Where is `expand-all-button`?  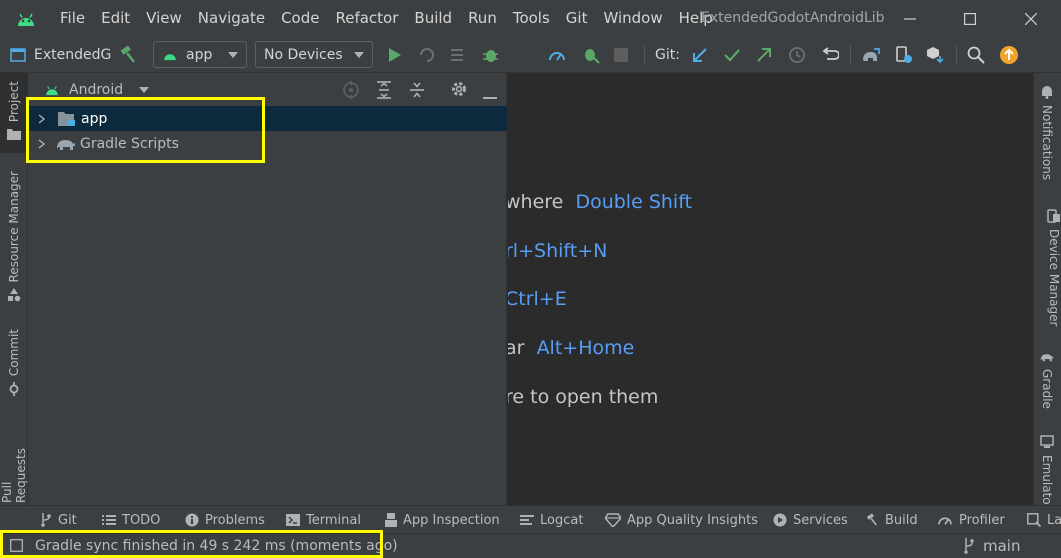
expand-all-button is located at coordinates (384, 92).